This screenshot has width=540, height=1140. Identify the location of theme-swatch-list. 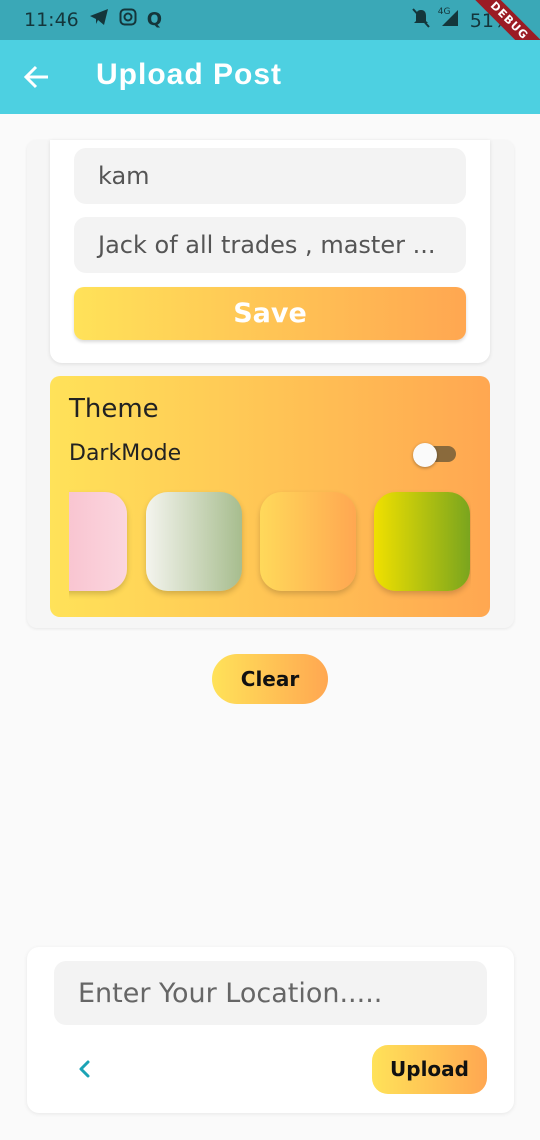
(270, 545).